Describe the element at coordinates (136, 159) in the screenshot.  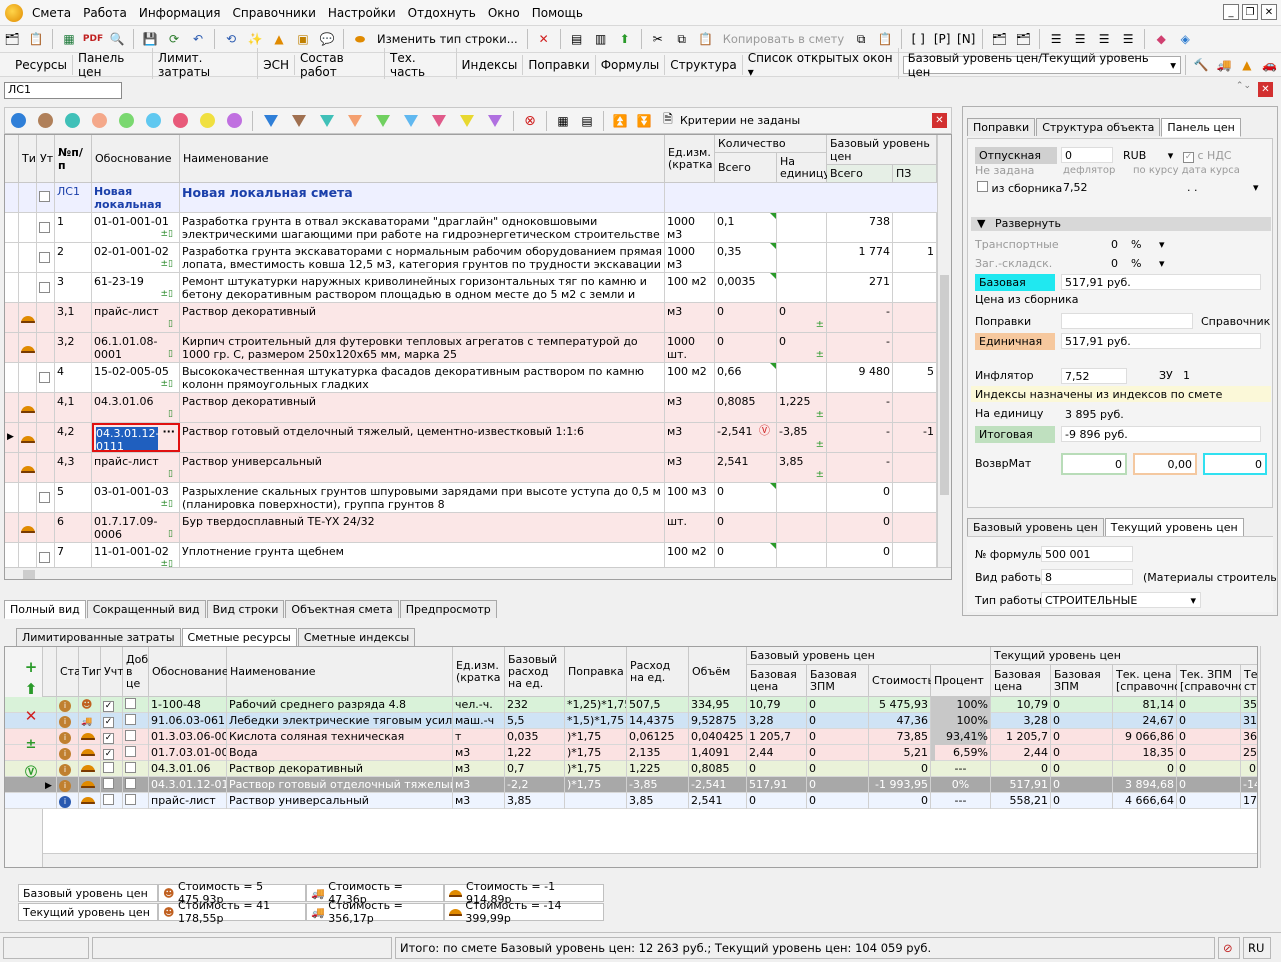
I see `header-basis: Обоснование` at that location.